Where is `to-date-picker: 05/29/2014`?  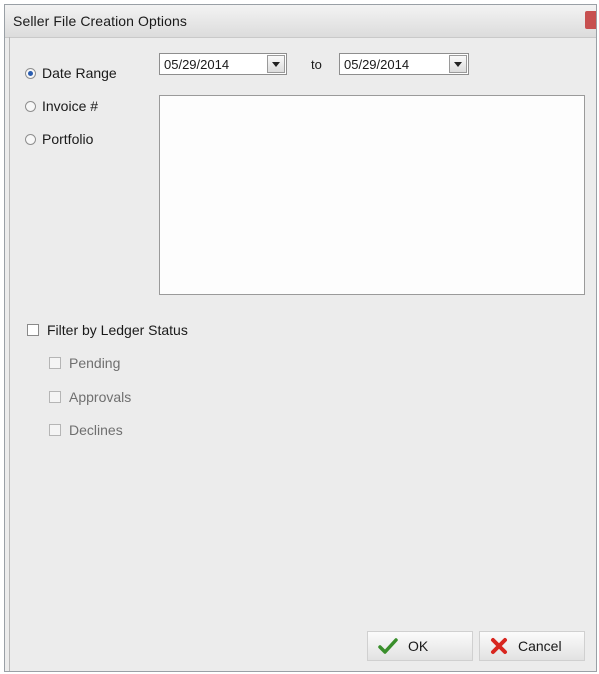
to-date-picker: 05/29/2014 is located at coordinates (404, 64).